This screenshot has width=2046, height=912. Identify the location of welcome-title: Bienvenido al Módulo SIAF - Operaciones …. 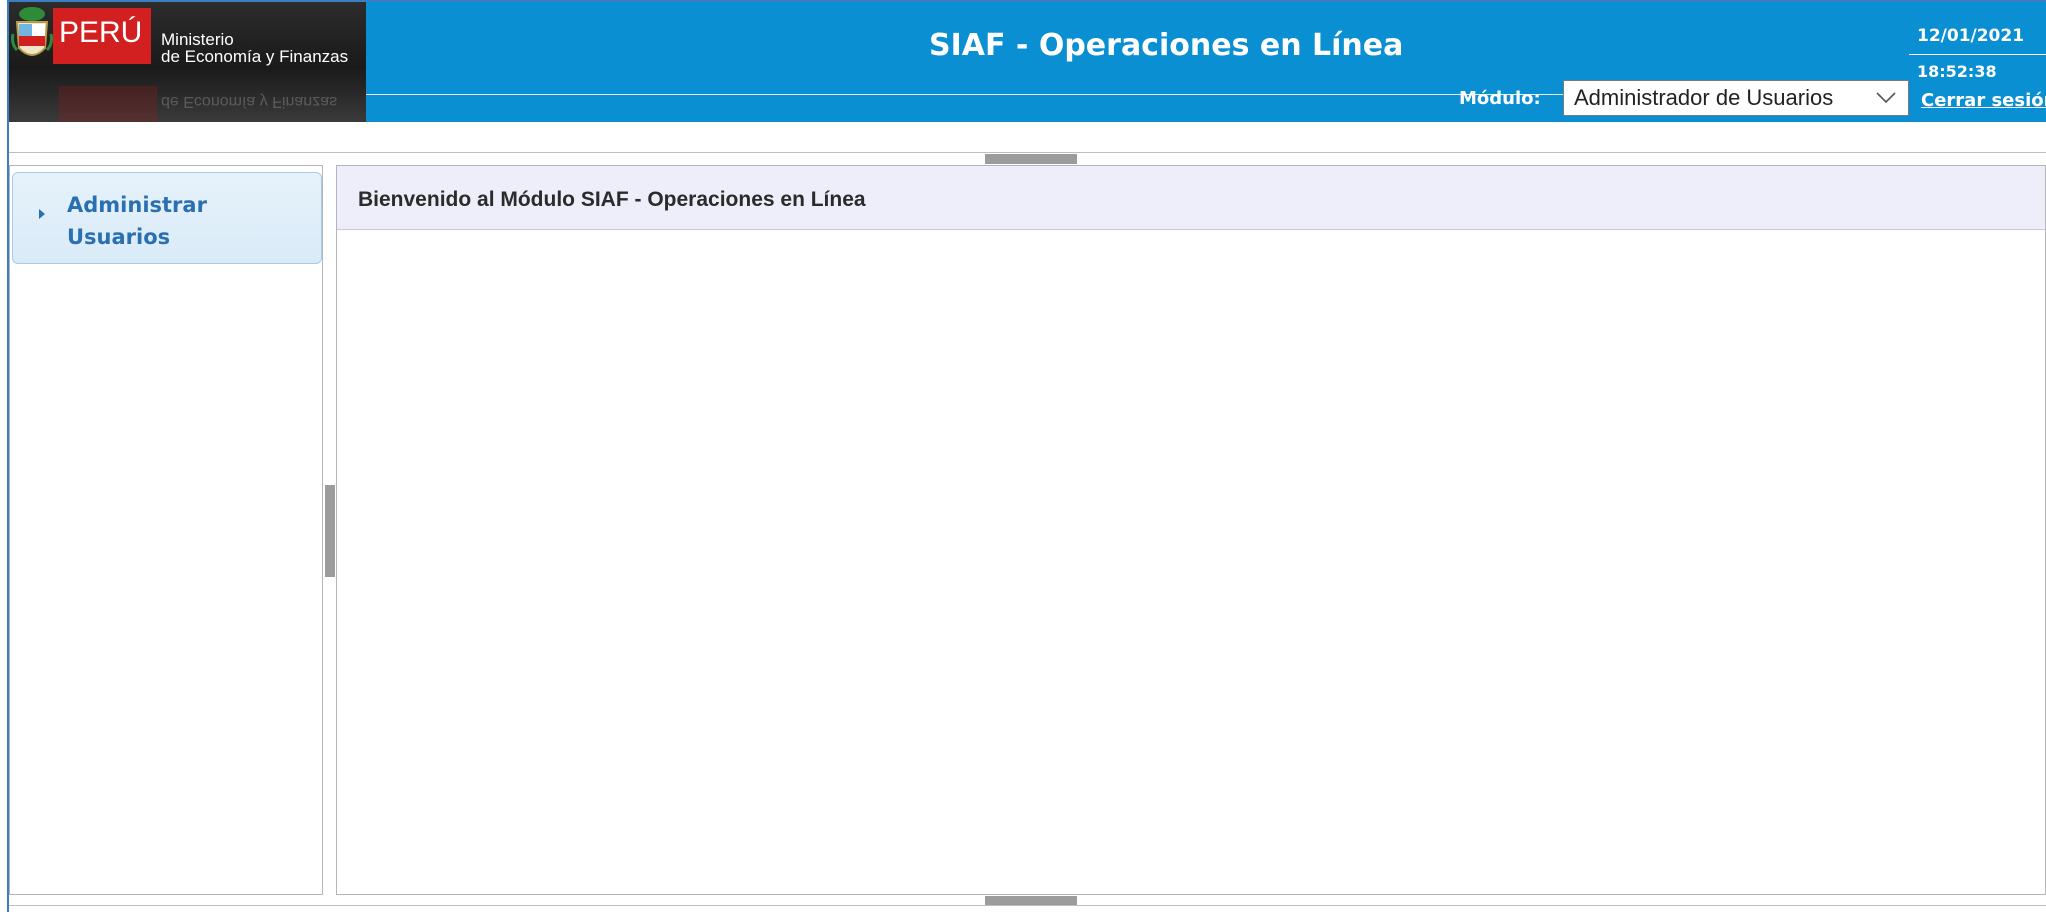
(612, 199).